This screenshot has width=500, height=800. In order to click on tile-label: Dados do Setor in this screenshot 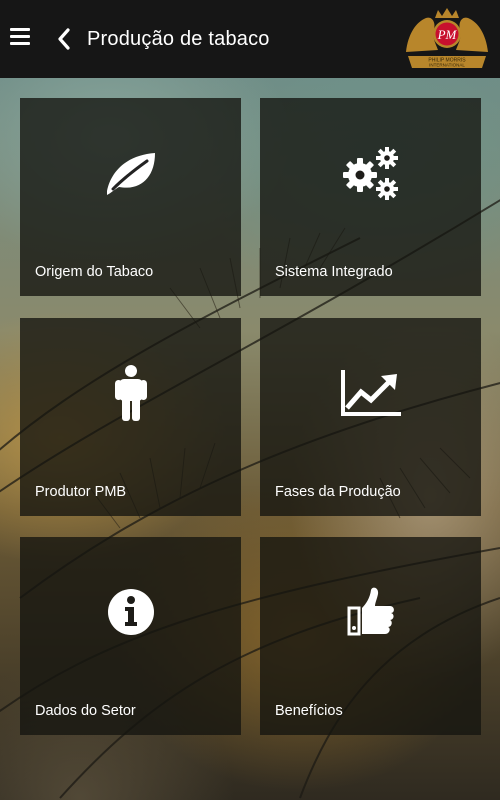, I will do `click(85, 711)`.